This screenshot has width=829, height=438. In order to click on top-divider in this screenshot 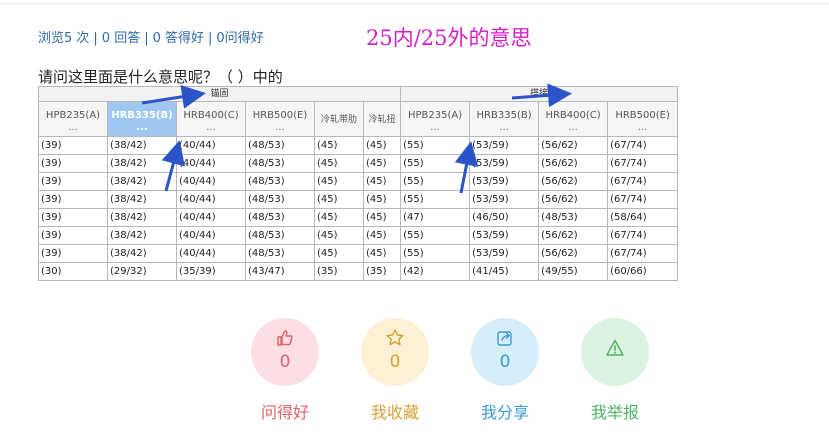, I will do `click(414, 3)`.